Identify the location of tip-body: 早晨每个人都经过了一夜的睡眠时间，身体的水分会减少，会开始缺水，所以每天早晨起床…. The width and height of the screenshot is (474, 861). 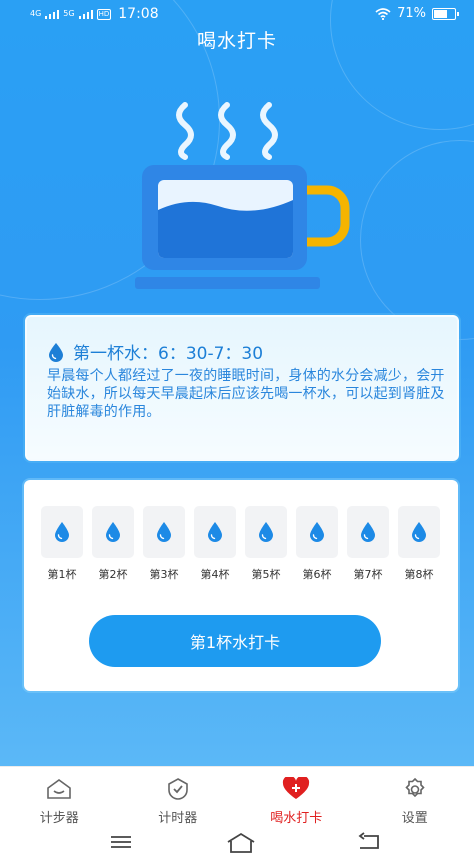
(246, 394).